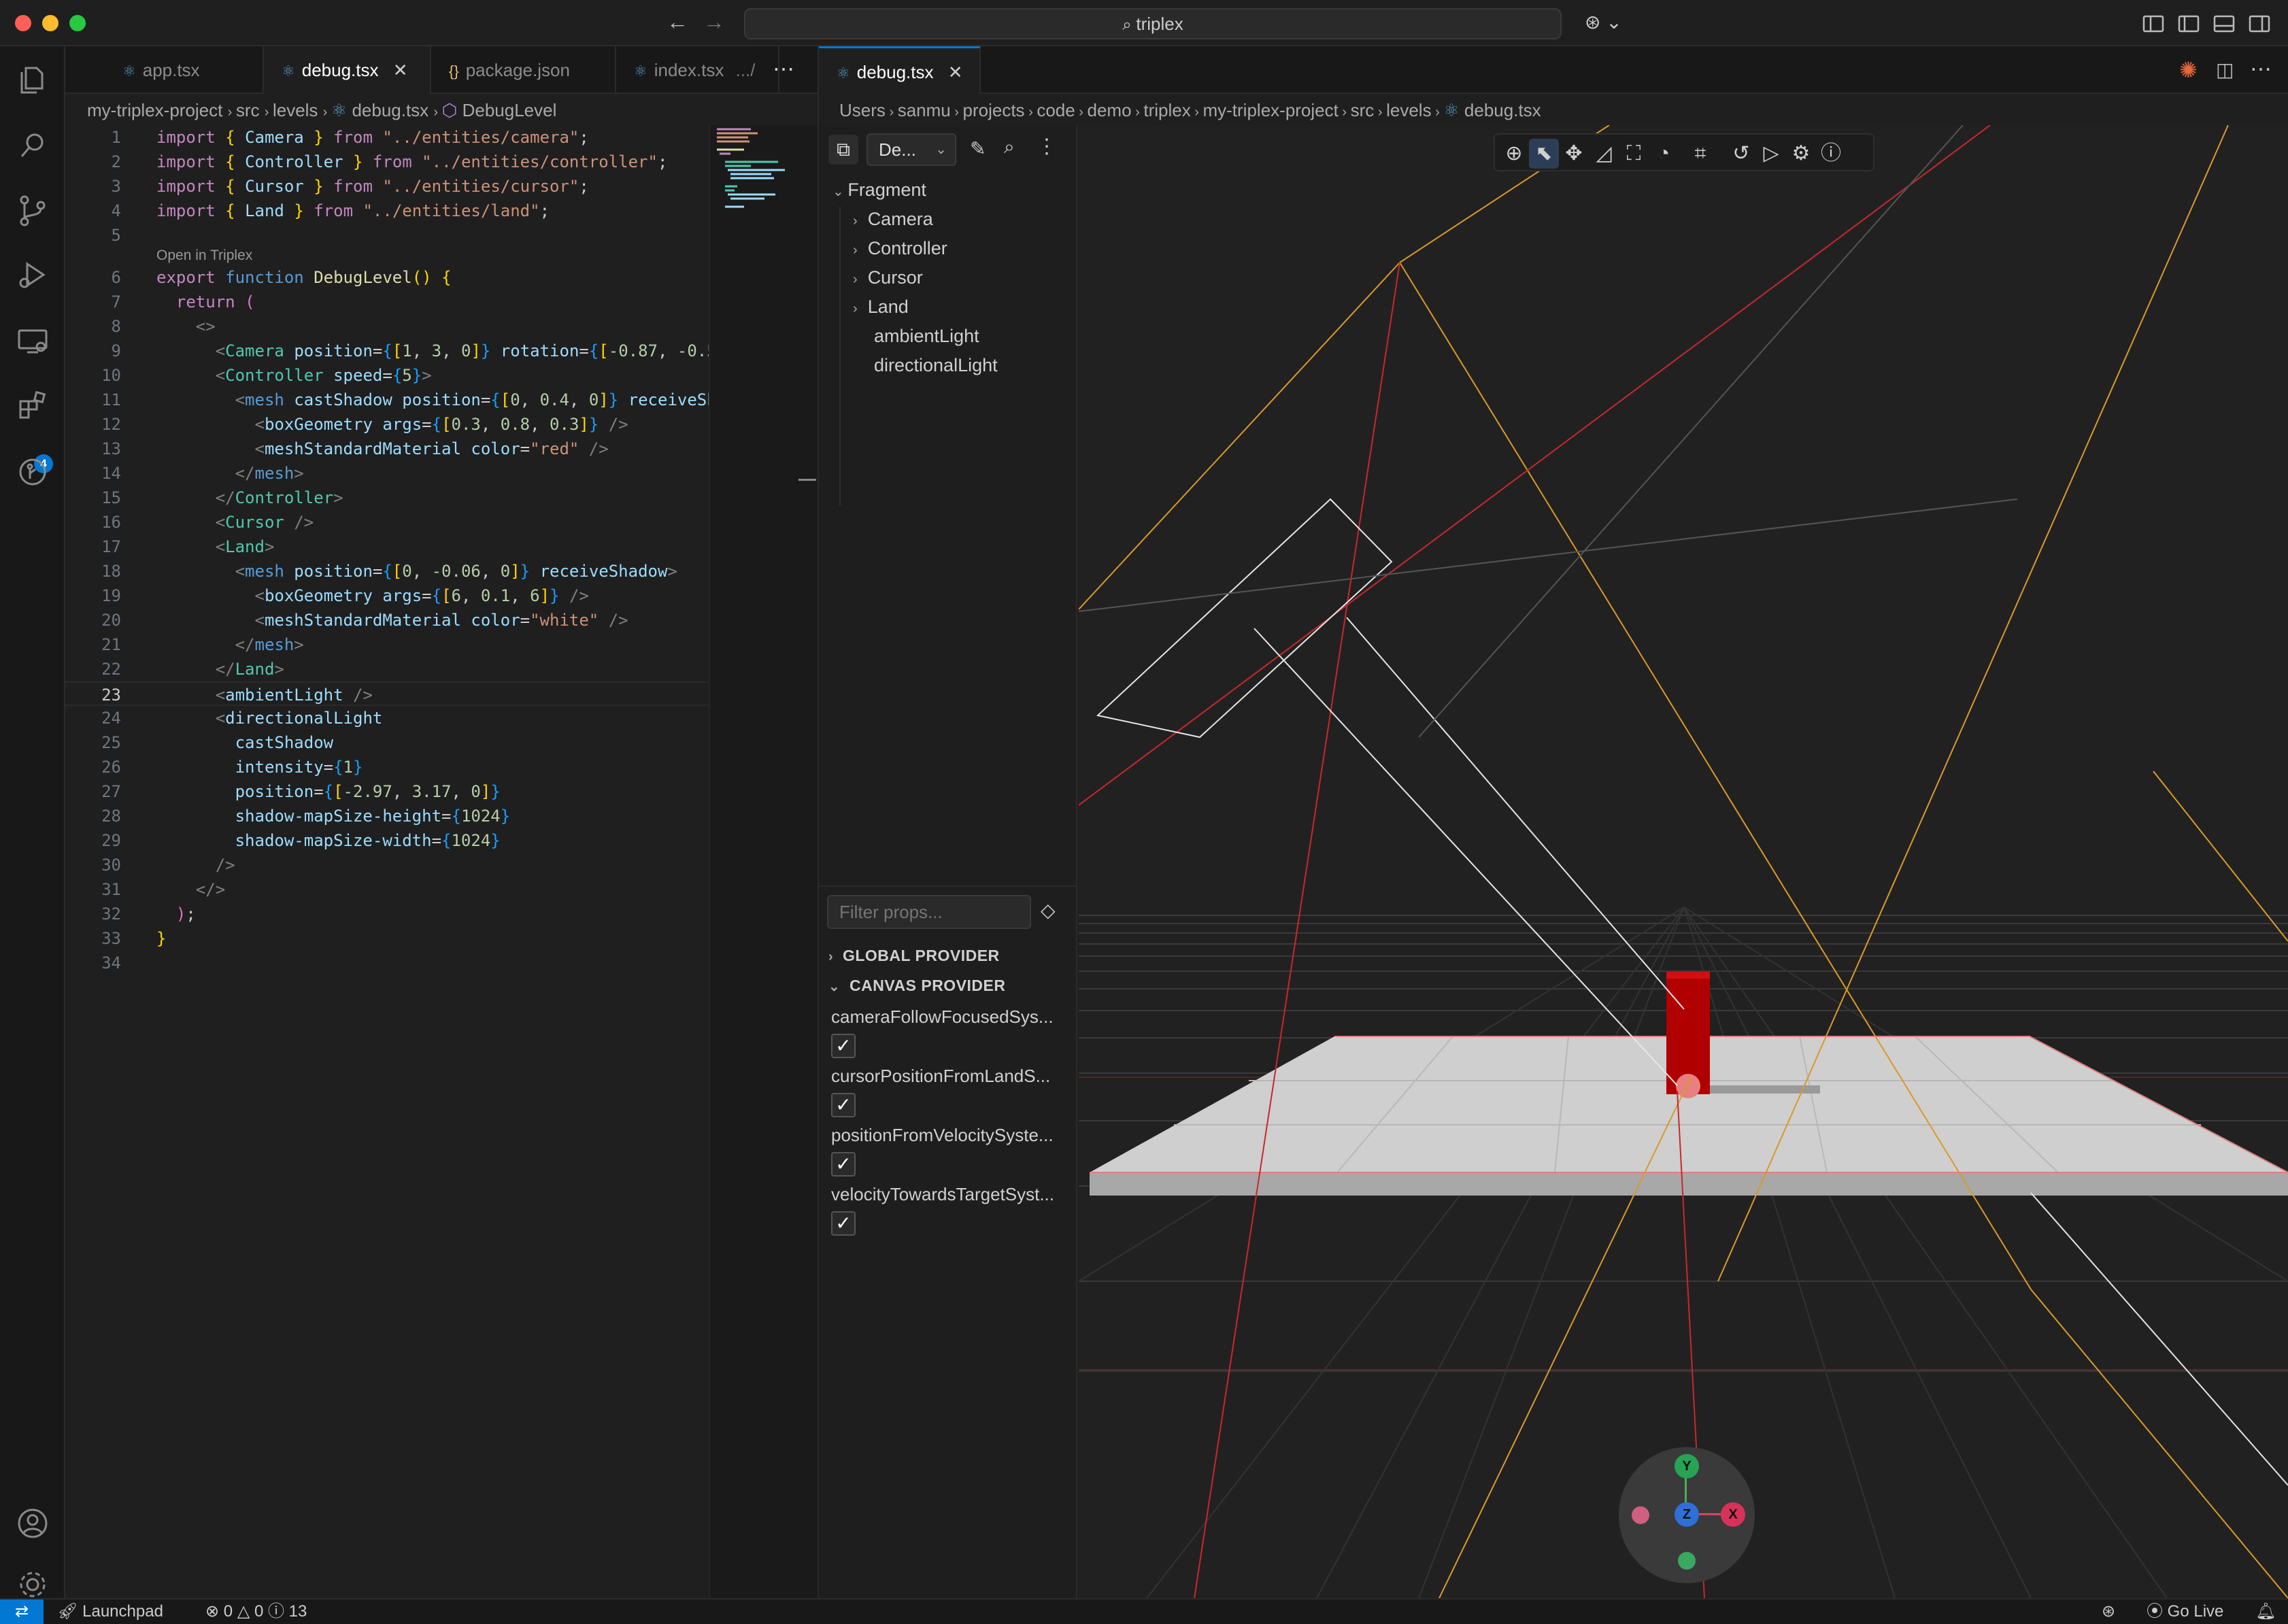 Image resolution: width=2288 pixels, height=1624 pixels. What do you see at coordinates (640, 71) in the screenshot?
I see `react-file-icon: ⚛` at bounding box center [640, 71].